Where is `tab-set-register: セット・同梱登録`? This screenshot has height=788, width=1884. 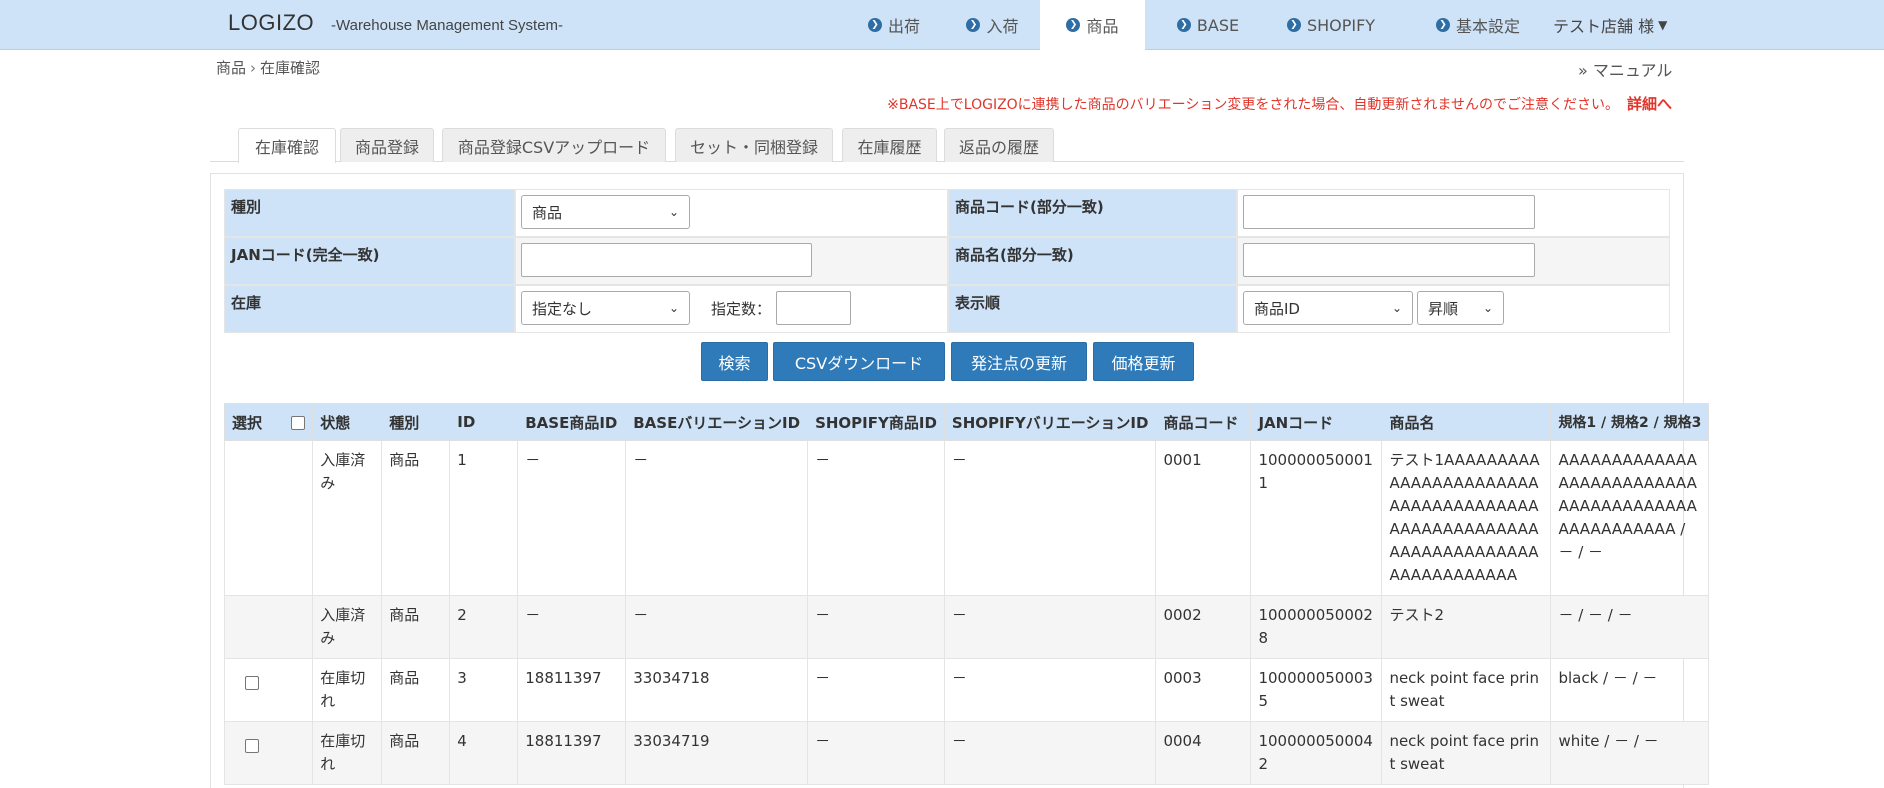
tab-set-register: セット・同梱登録 is located at coordinates (754, 145).